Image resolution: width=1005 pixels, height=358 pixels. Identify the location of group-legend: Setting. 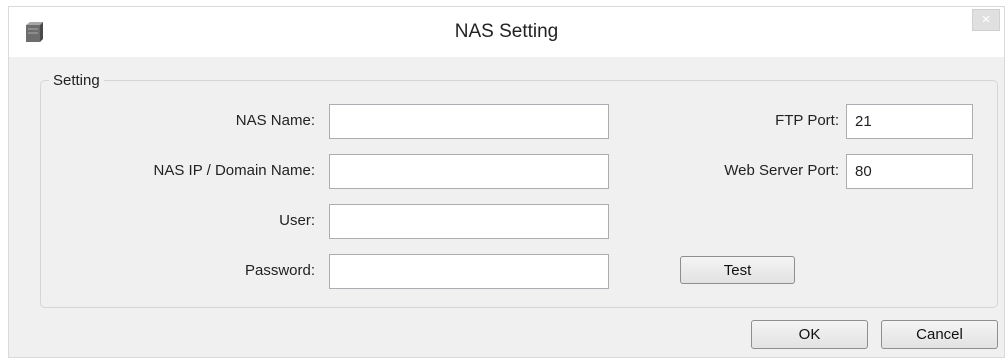
(76, 80).